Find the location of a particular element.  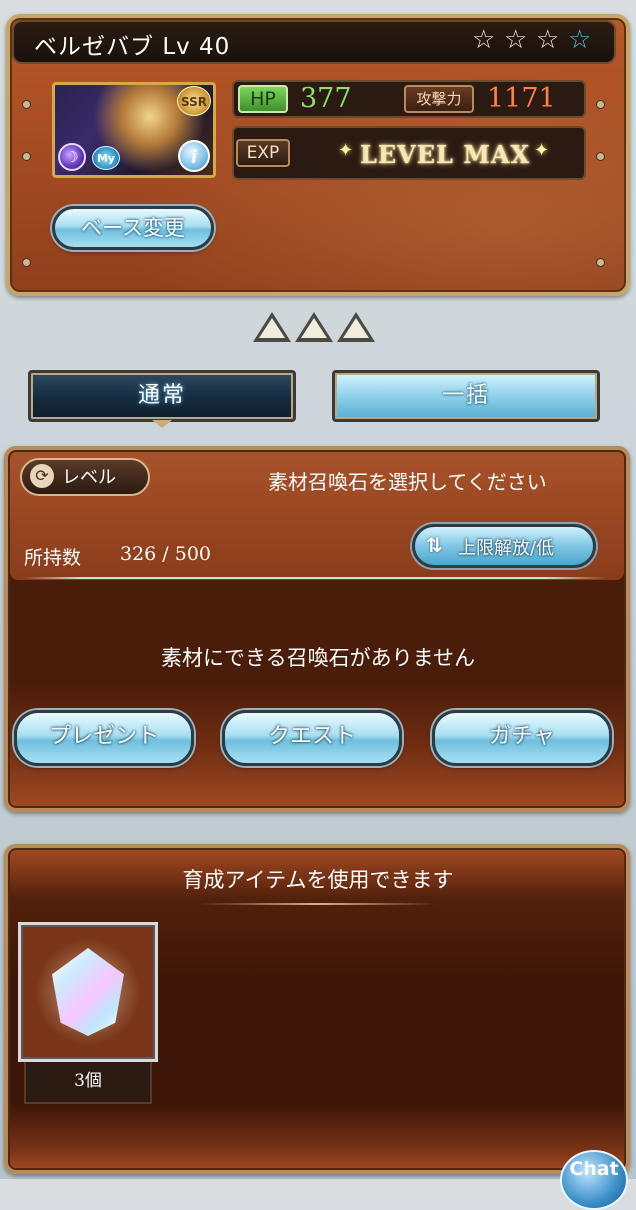

info-icon: i is located at coordinates (194, 156).